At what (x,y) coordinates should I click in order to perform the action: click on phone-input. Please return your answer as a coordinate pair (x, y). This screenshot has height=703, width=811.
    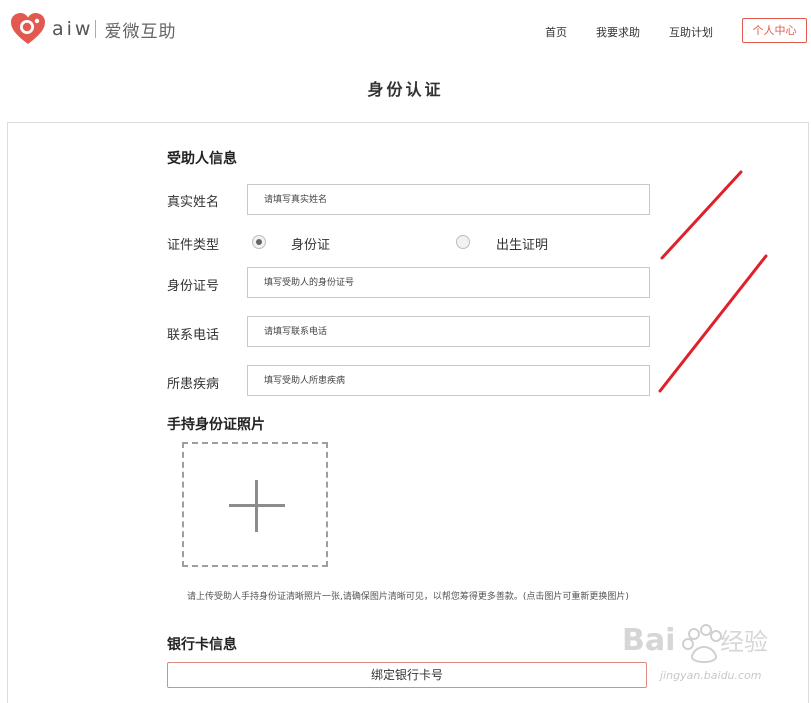
    Looking at the image, I should click on (448, 331).